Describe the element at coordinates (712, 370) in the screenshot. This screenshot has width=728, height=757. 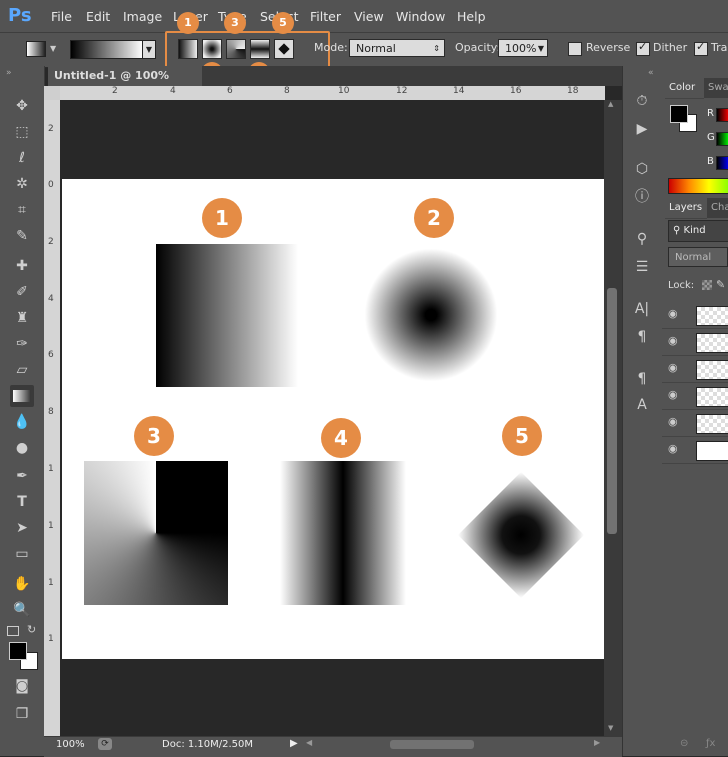
I see `layer-thumbnail` at that location.